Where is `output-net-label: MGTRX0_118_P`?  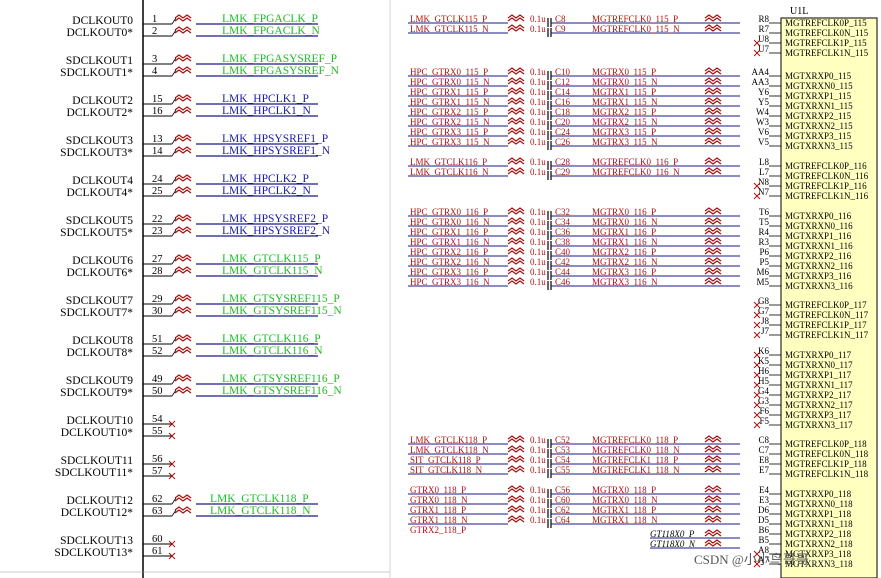 output-net-label: MGTRX0_118_P is located at coordinates (624, 490).